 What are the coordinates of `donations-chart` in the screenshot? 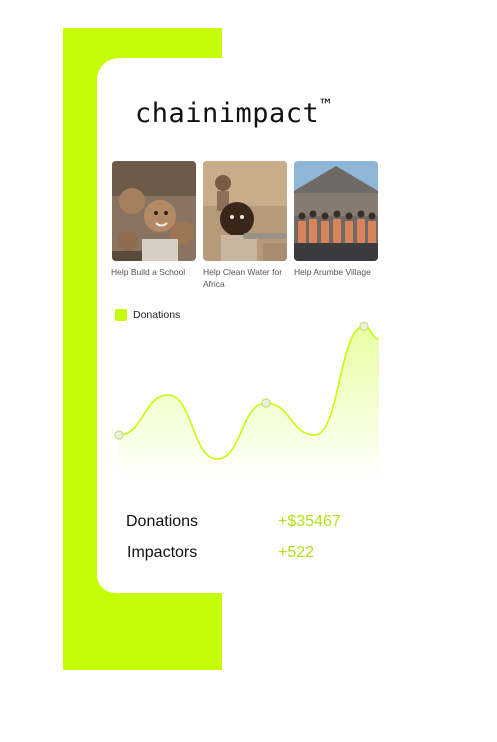 It's located at (247, 402).